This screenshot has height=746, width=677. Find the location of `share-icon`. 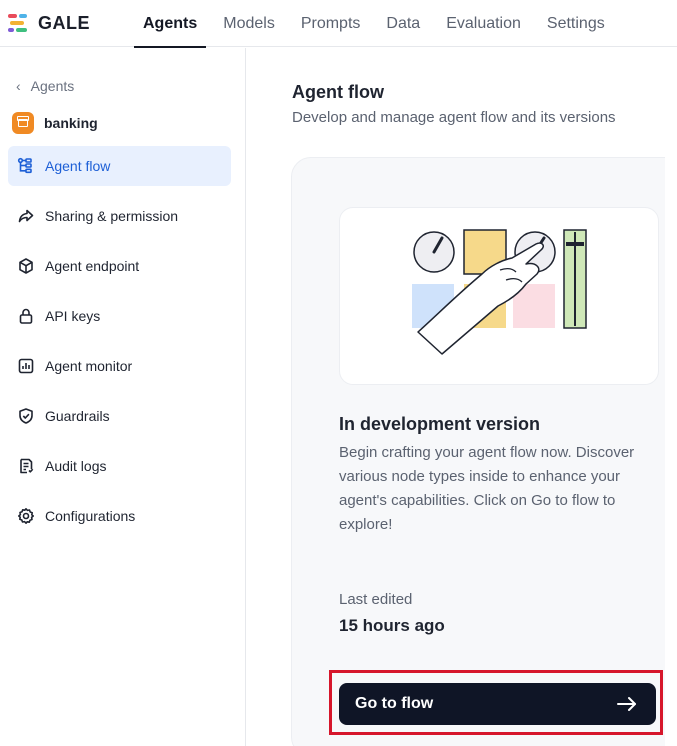

share-icon is located at coordinates (26, 216).